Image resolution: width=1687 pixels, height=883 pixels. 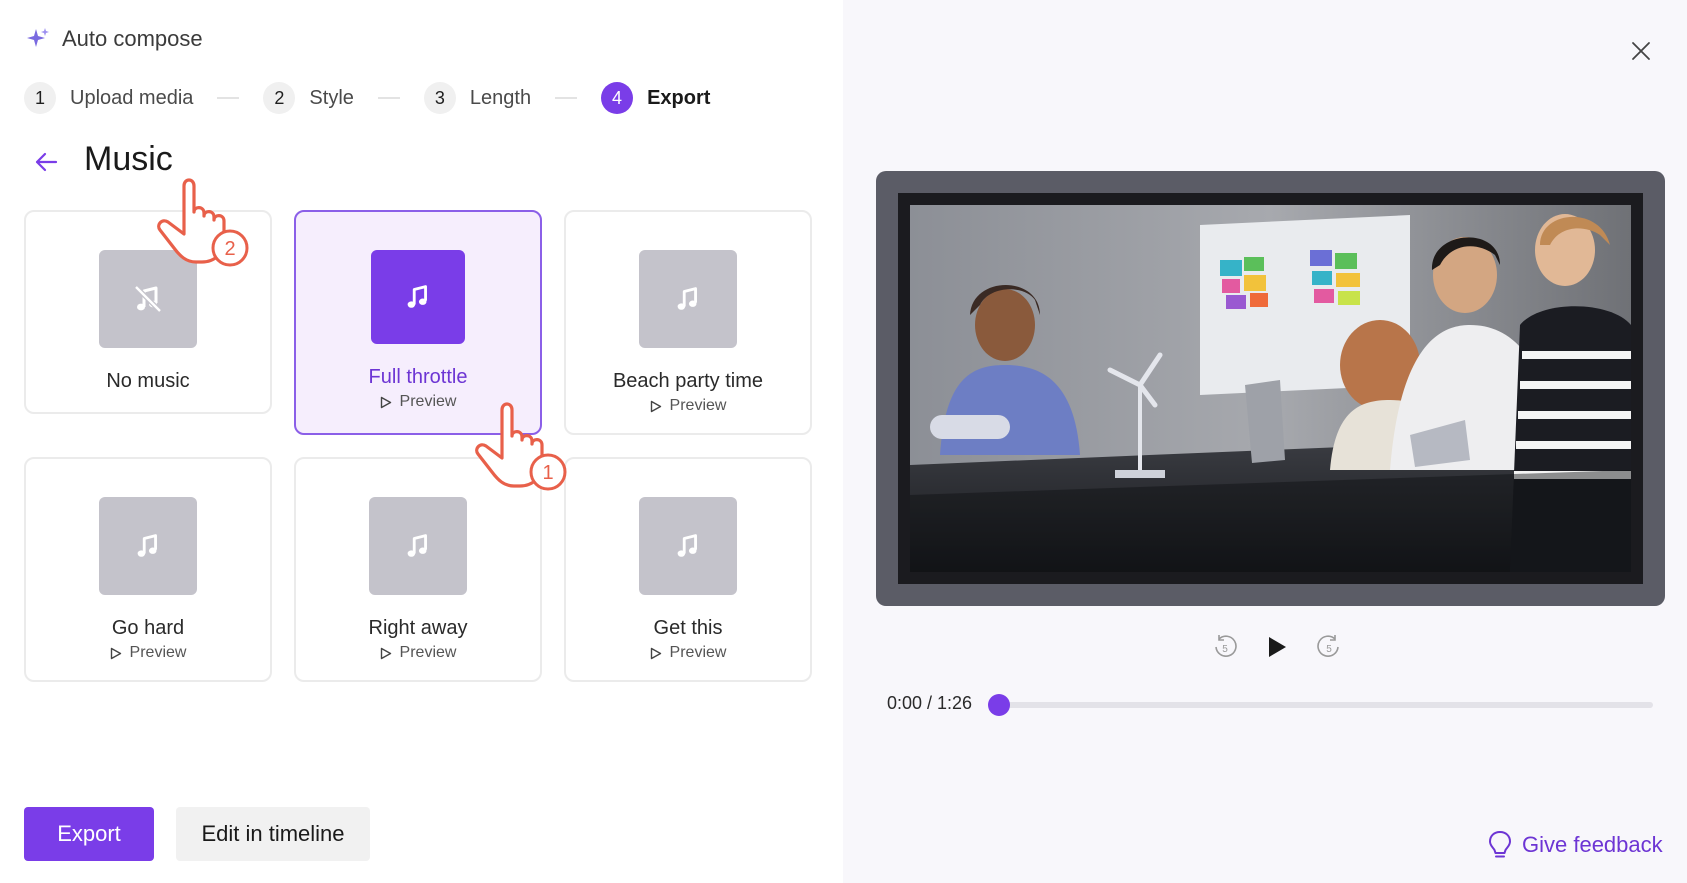 I want to click on step-label: Style, so click(x=331, y=97).